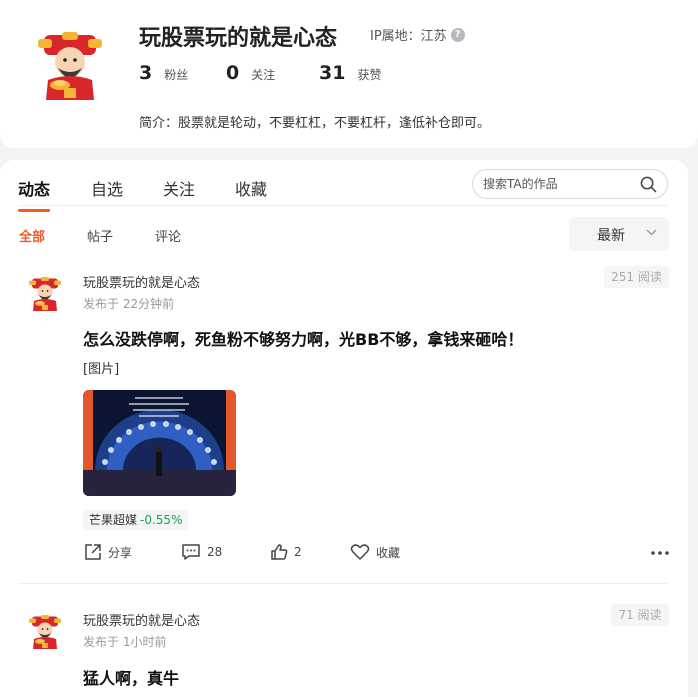 The image size is (698, 697). What do you see at coordinates (70, 66) in the screenshot?
I see `avatar` at bounding box center [70, 66].